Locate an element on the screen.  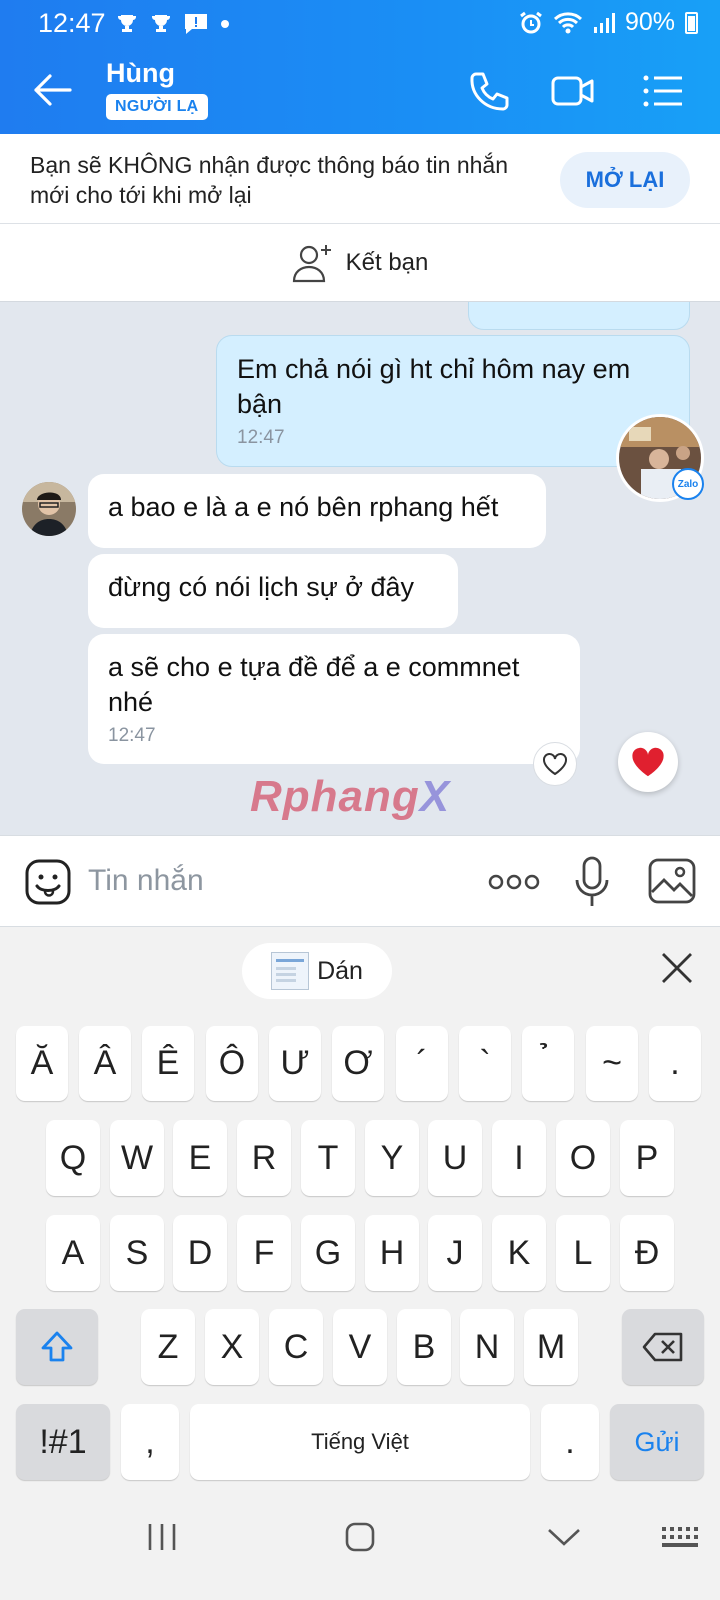
add-friend-button: Kết bạn is located at coordinates (360, 263).